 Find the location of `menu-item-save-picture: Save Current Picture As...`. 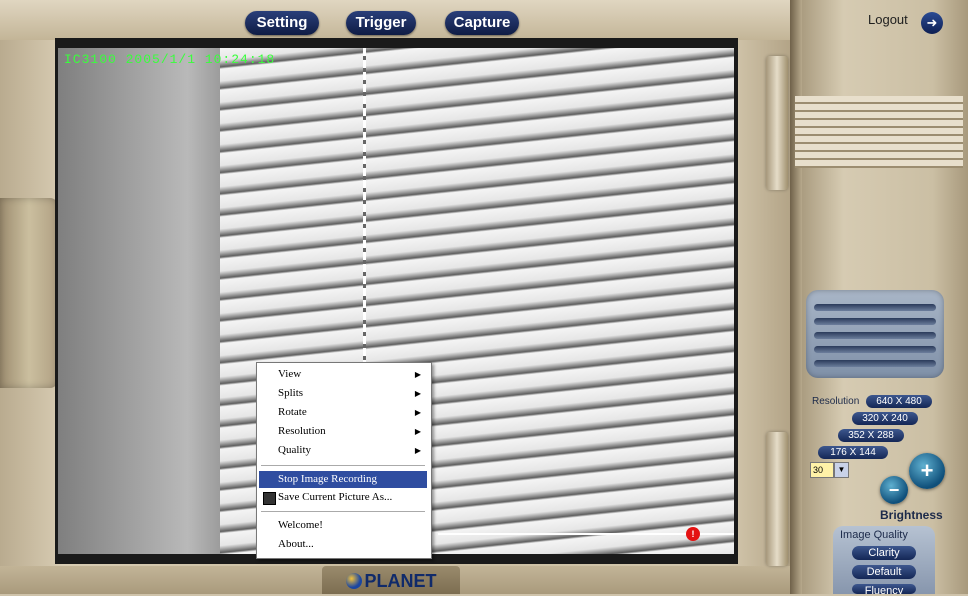

menu-item-save-picture: Save Current Picture As... is located at coordinates (343, 497).